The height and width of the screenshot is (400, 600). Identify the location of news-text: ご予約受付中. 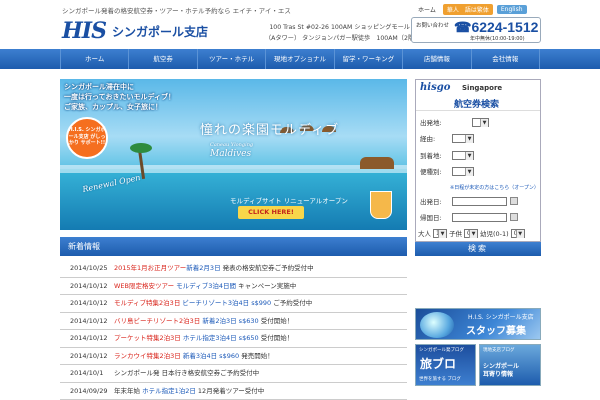
(292, 303).